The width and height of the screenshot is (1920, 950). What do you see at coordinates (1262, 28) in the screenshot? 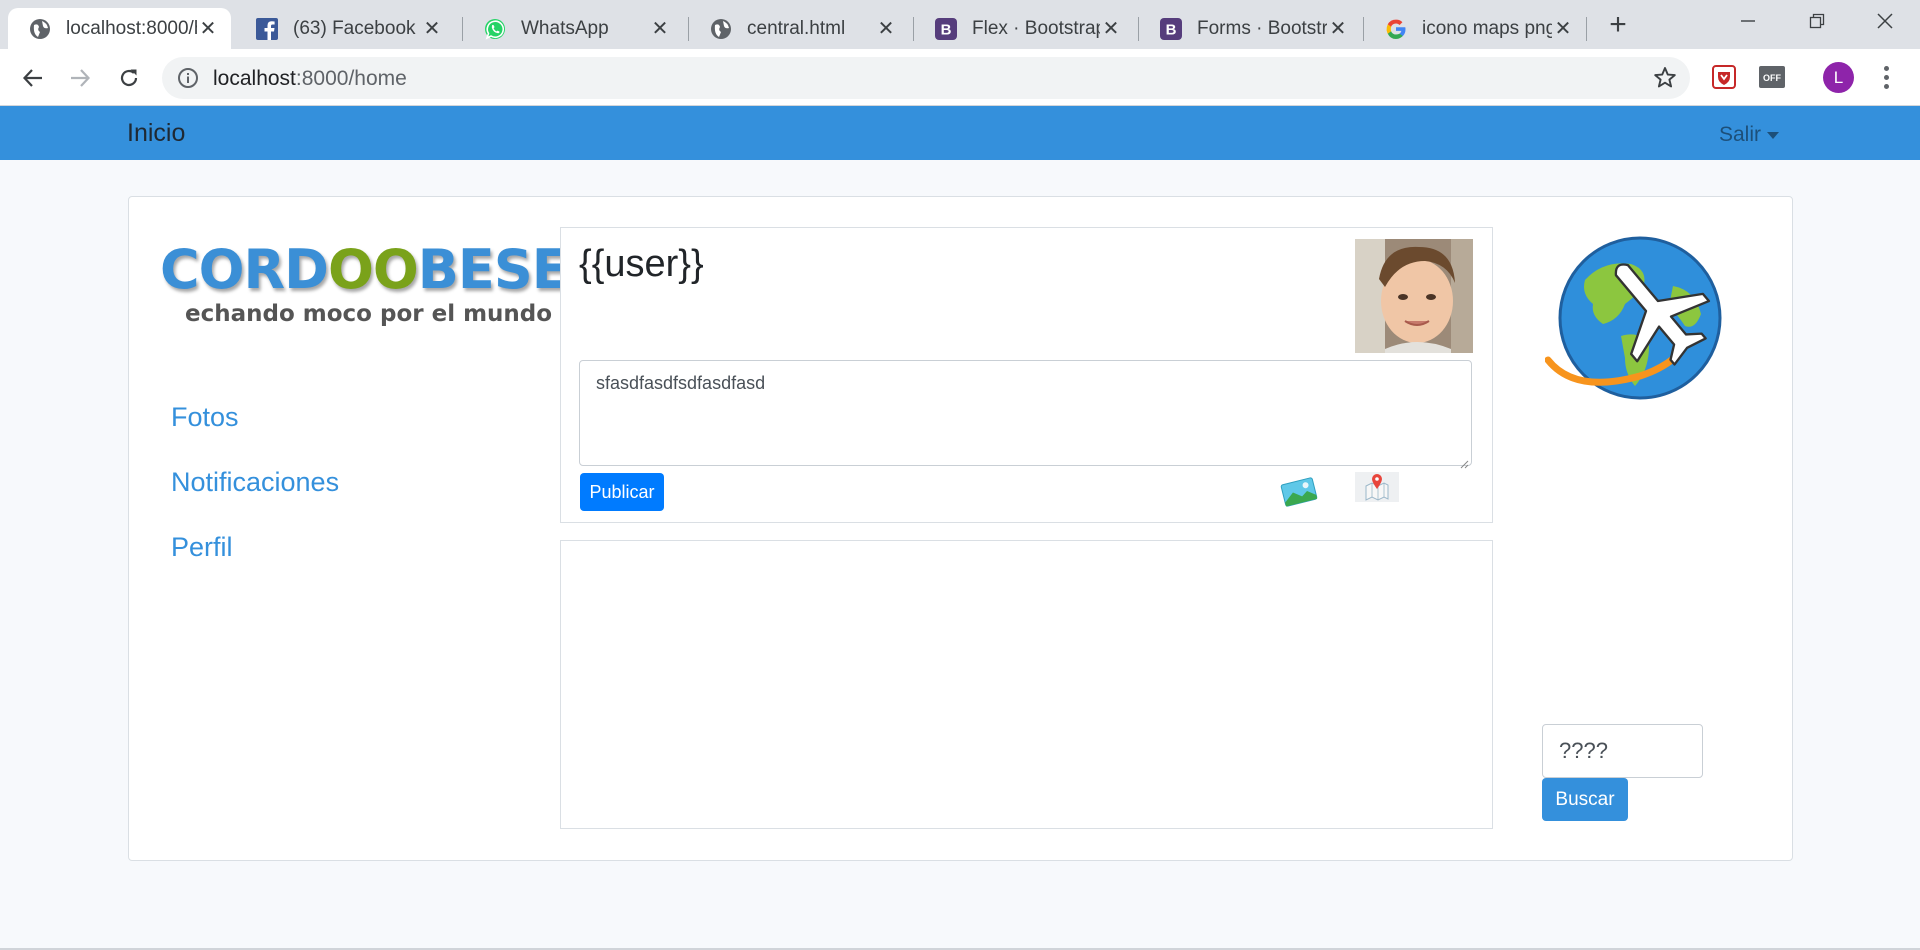
I see `tab-title: Forms · Bootstra` at bounding box center [1262, 28].